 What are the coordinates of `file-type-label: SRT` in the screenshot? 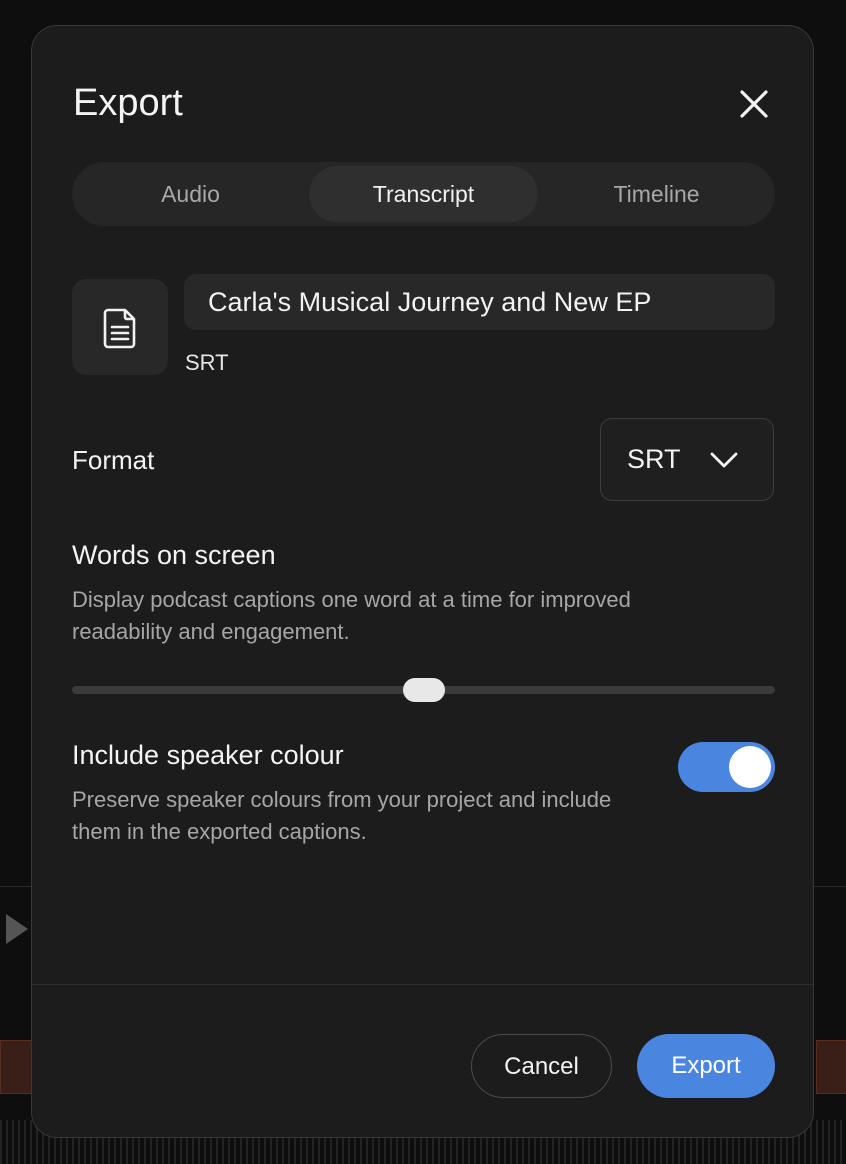 It's located at (207, 362).